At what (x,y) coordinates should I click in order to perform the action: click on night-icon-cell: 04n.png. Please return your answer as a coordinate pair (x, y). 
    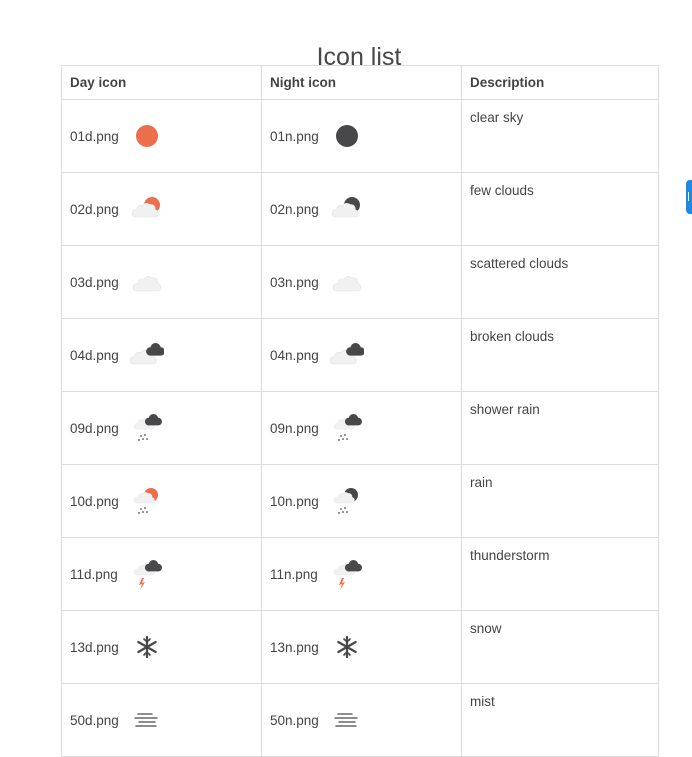
    Looking at the image, I should click on (361, 355).